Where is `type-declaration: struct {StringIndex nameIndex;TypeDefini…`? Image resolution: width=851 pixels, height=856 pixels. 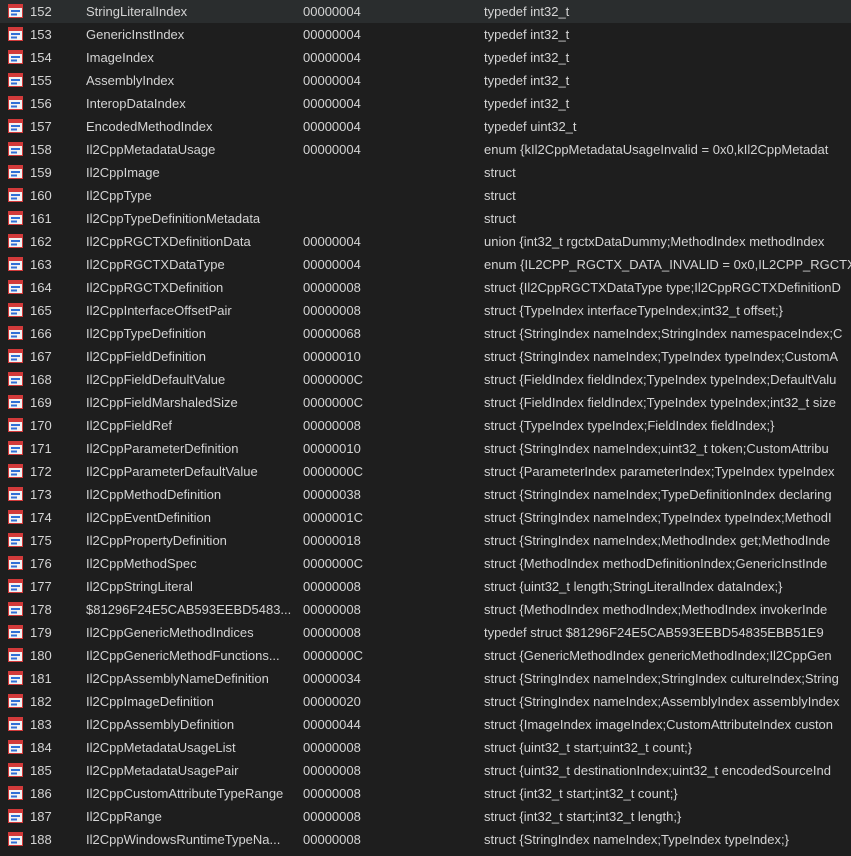
type-declaration: struct {StringIndex nameIndex;TypeDefini… is located at coordinates (658, 494).